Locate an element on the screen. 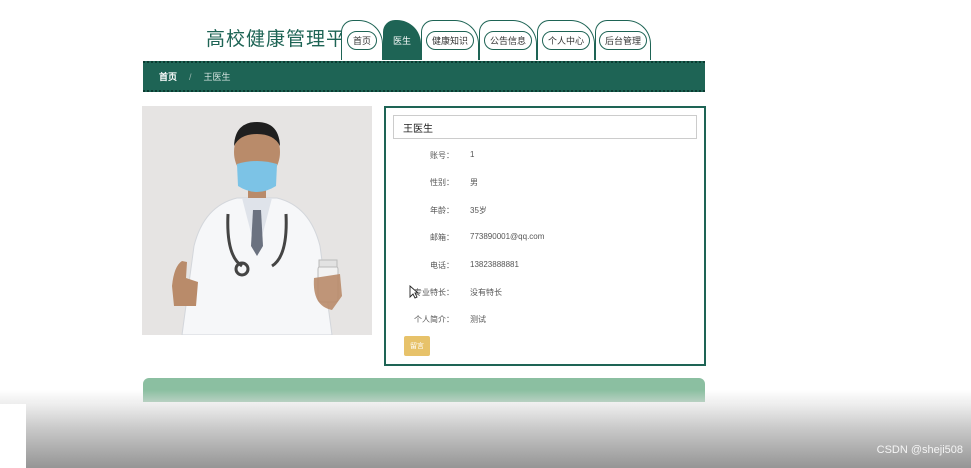  doctor-photo is located at coordinates (257, 220).